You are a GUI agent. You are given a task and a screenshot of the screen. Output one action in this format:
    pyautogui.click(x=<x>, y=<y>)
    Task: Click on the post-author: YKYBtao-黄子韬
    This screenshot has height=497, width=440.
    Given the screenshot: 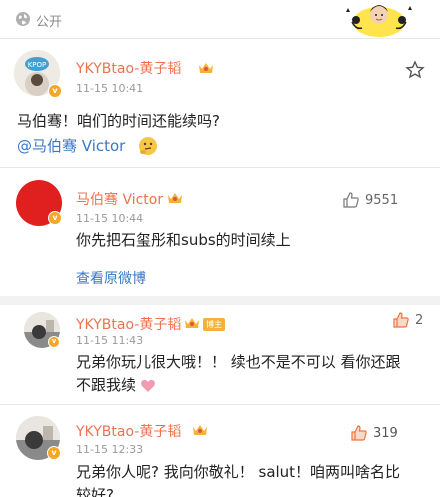 What is the action you would take?
    pyautogui.click(x=128, y=68)
    